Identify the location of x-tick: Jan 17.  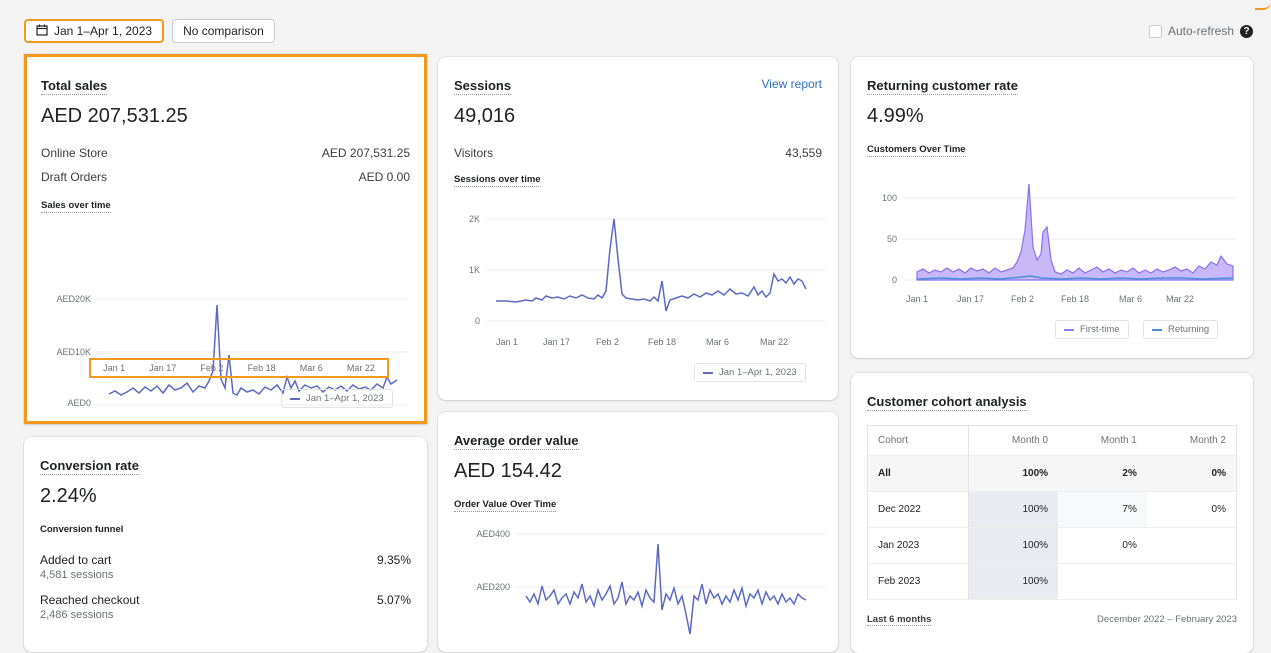
(970, 299).